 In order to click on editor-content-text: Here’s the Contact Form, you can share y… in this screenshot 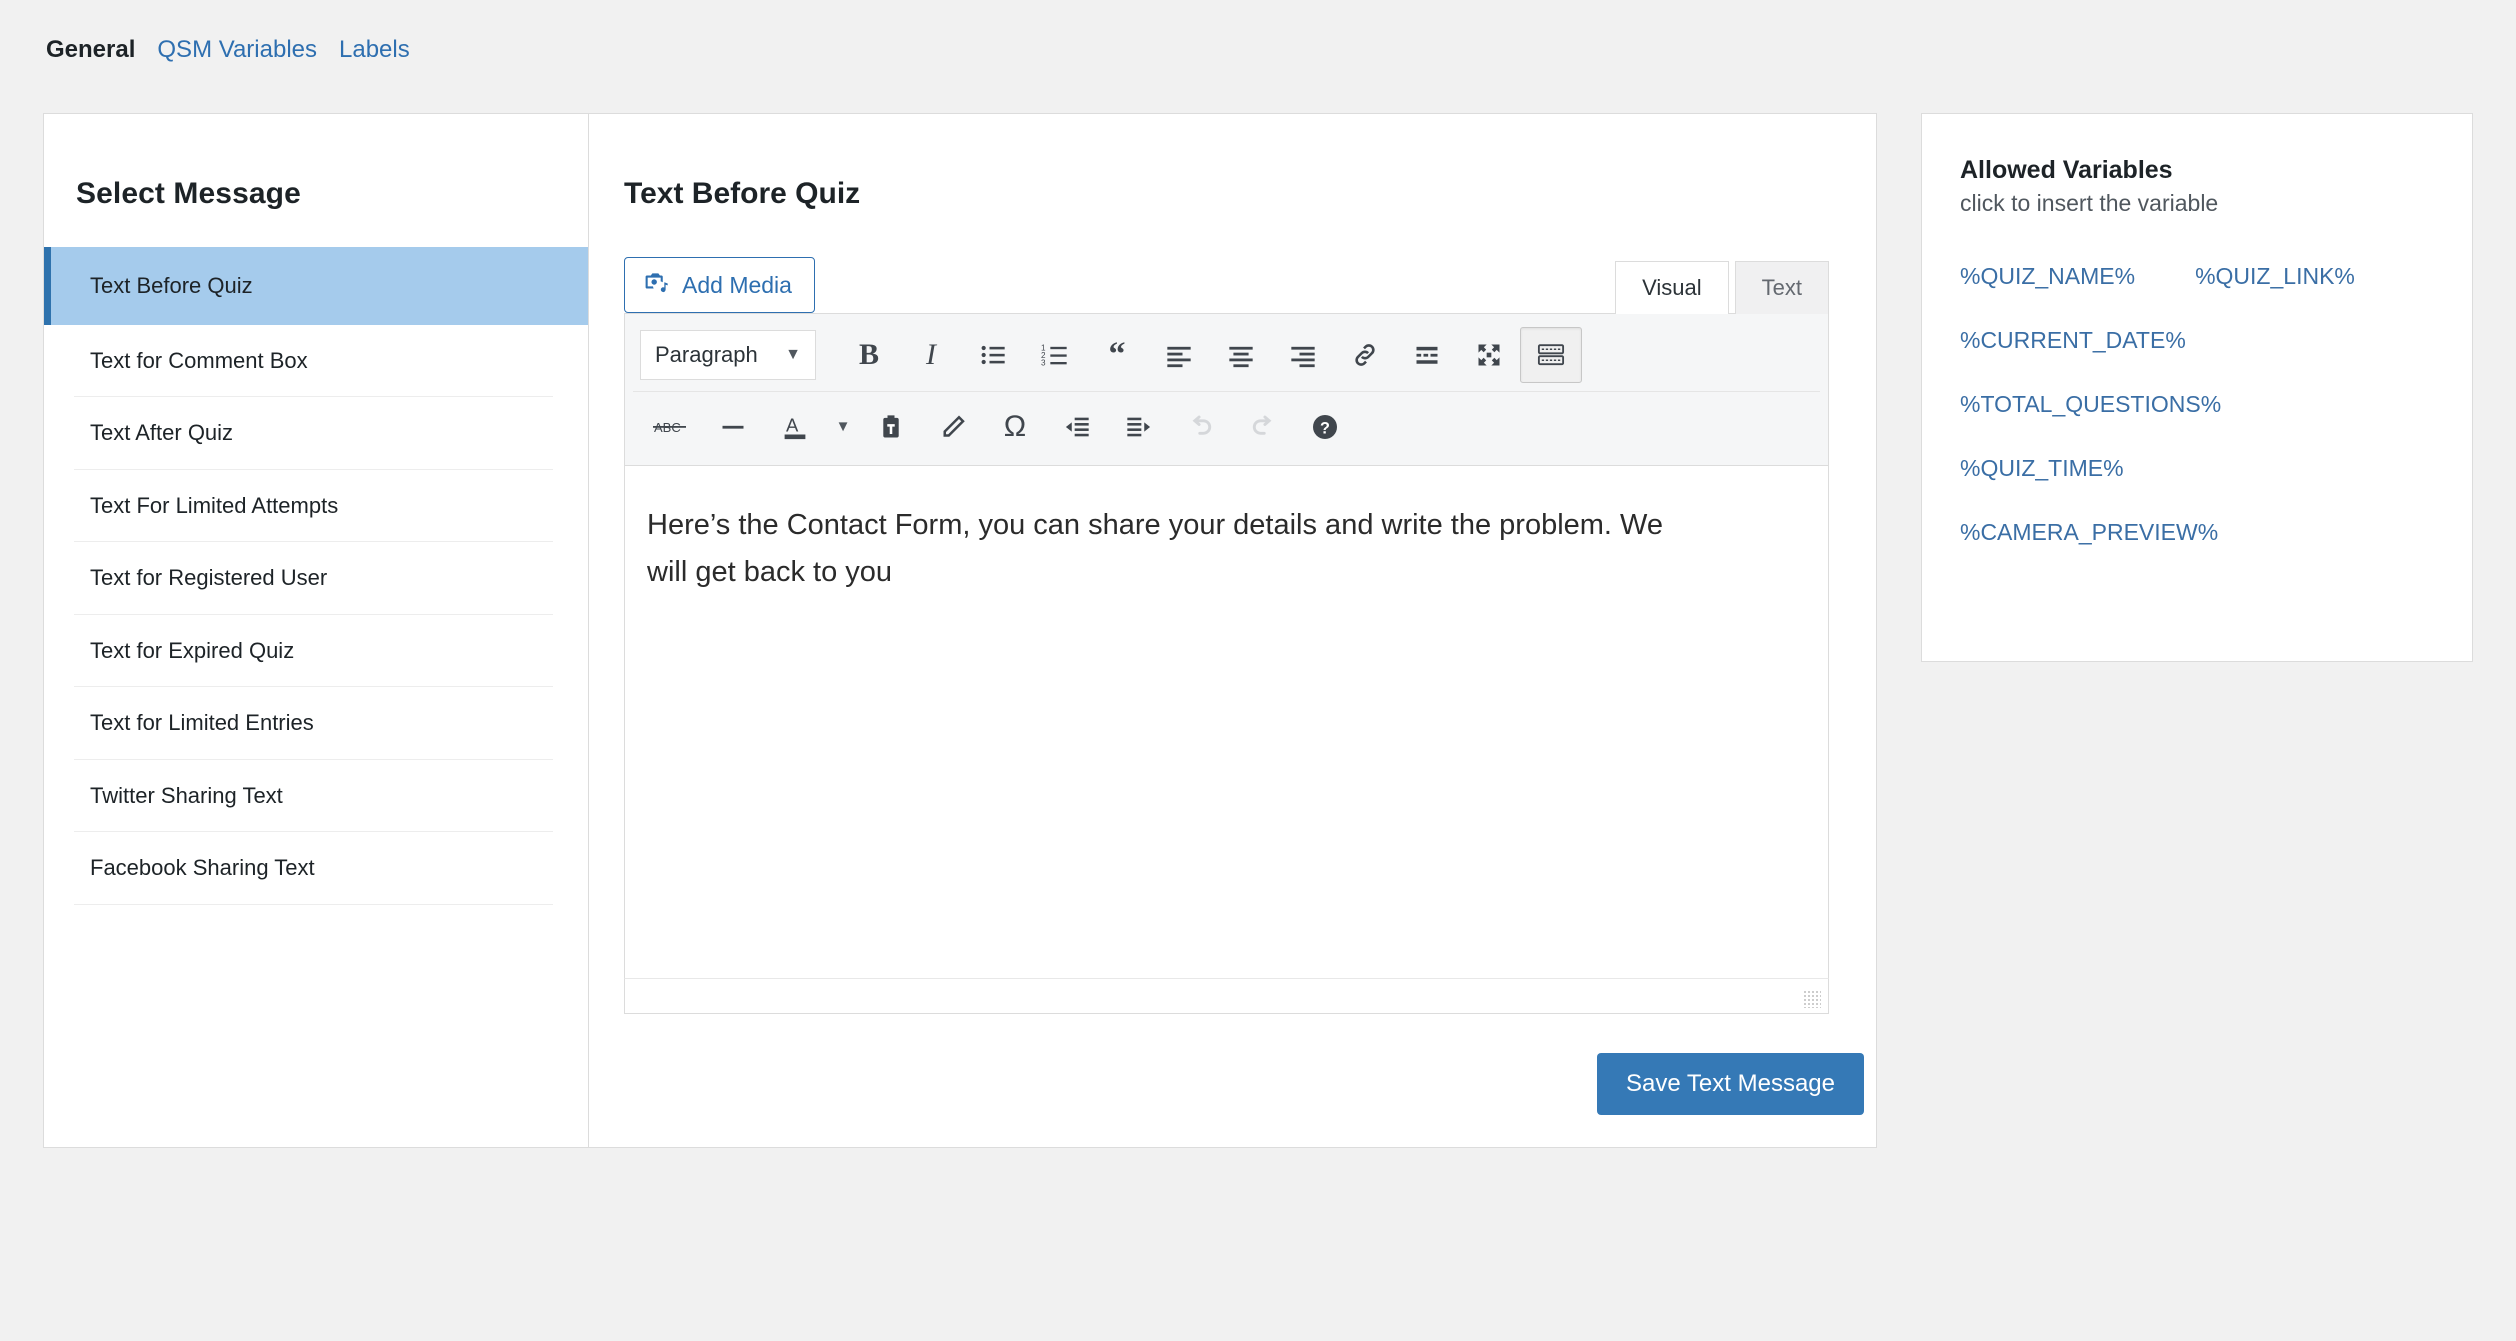, I will do `click(1155, 549)`.